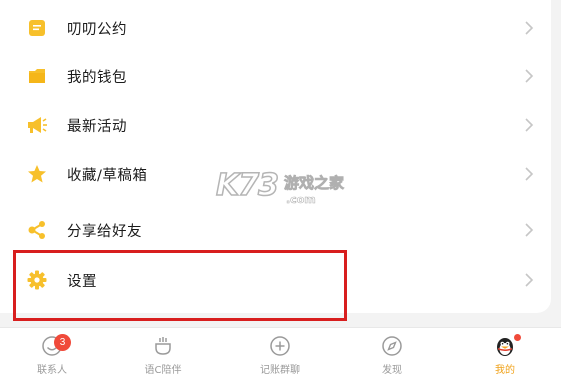  Describe the element at coordinates (52, 370) in the screenshot. I see `tab-label: 联系人` at that location.